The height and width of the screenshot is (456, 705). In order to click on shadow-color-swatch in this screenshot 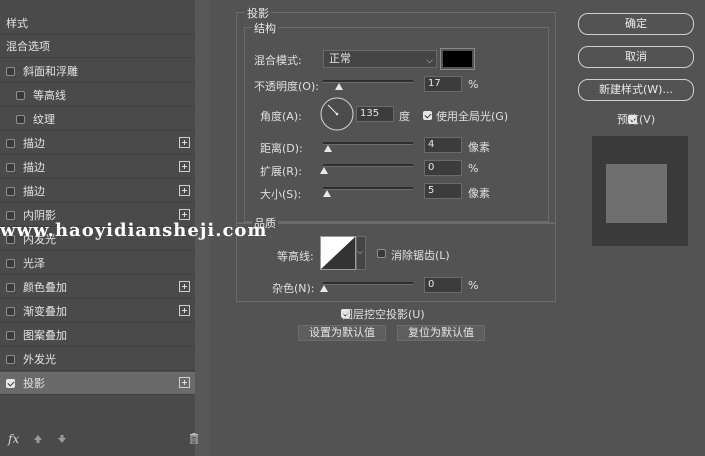, I will do `click(457, 59)`.